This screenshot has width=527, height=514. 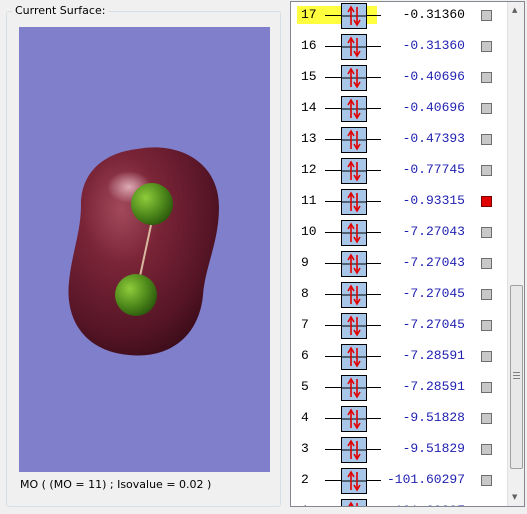 I want to click on mo-index: 10, so click(x=309, y=231).